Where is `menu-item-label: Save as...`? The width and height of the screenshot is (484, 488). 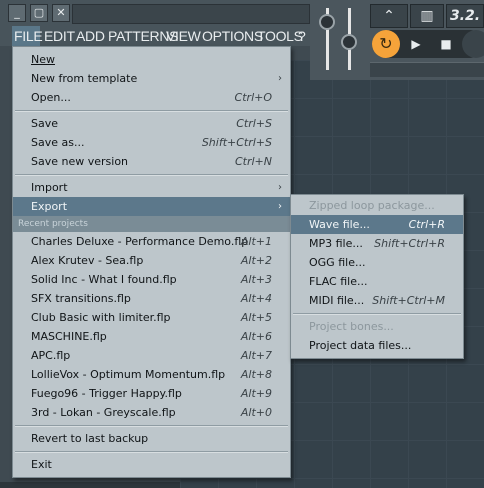
menu-item-label: Save as... is located at coordinates (58, 142).